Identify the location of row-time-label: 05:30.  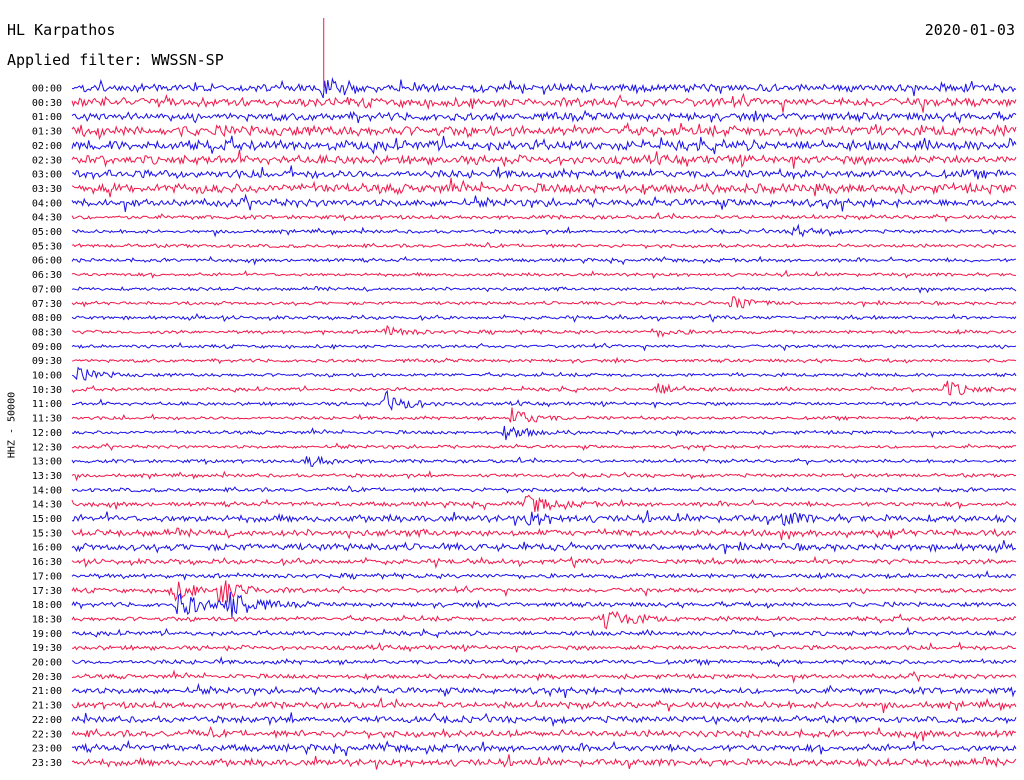
(47, 246).